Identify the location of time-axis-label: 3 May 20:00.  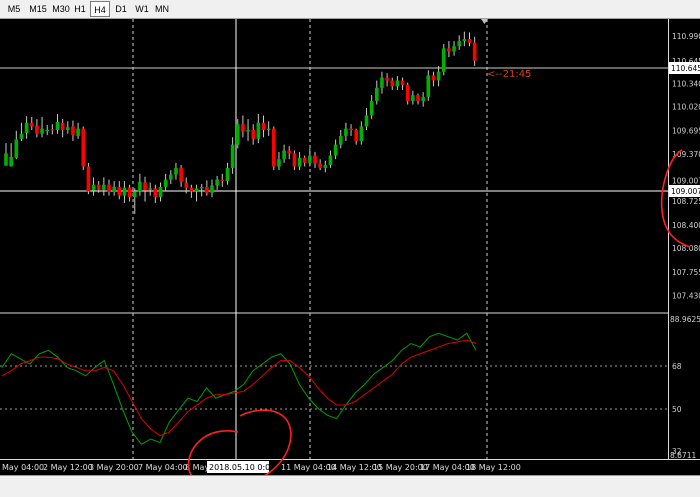
(114, 467).